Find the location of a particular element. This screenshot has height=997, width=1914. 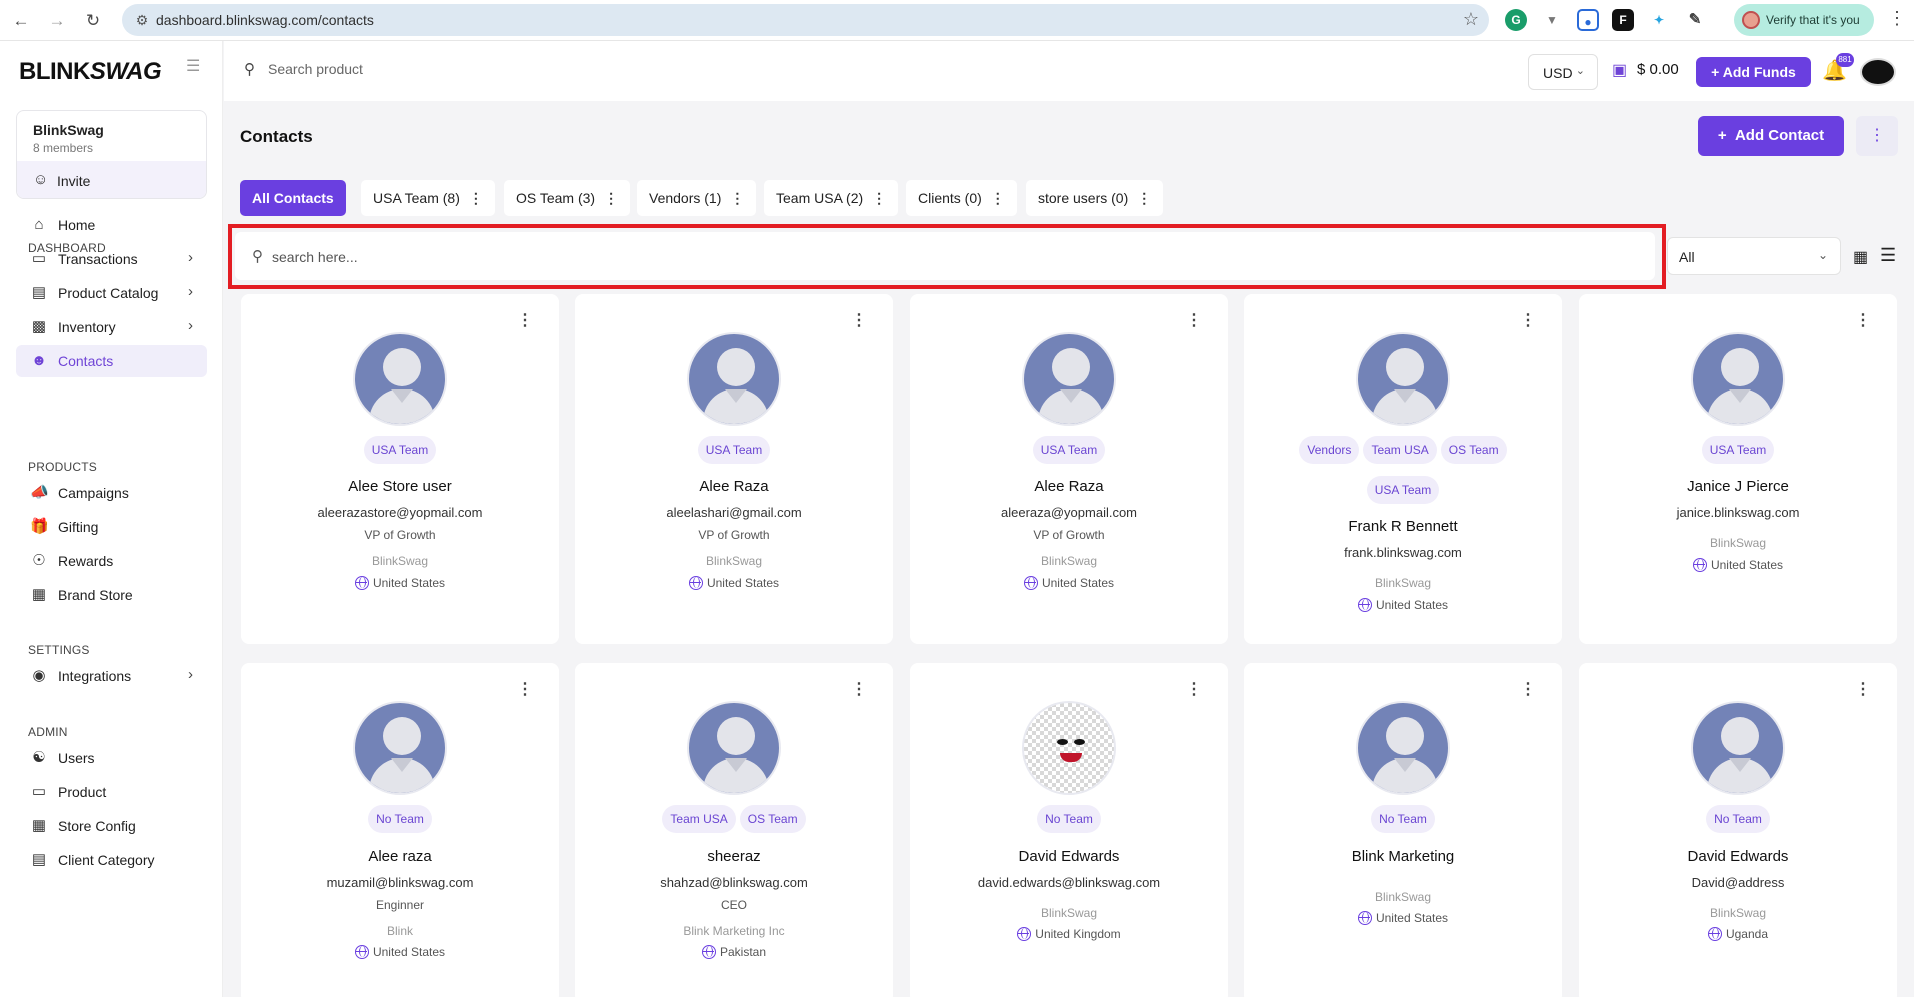

tab-usa-team: USA Team (8) ⋮ is located at coordinates (428, 198).